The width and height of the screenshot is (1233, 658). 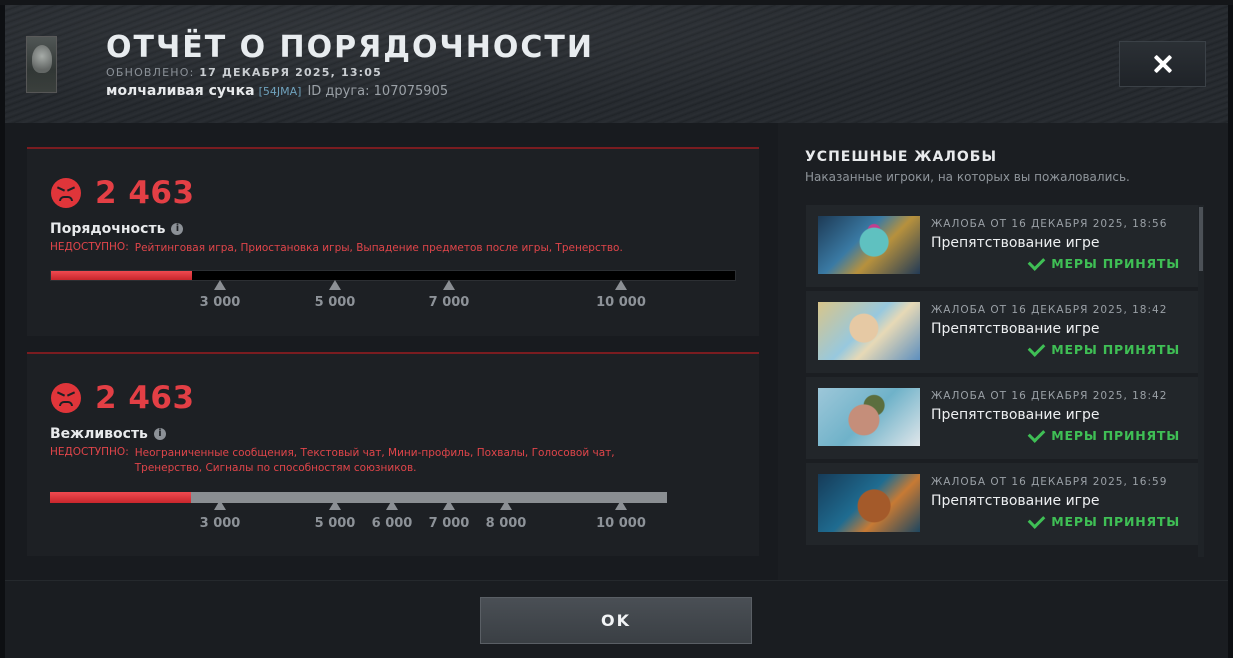 I want to click on updated-timestamp: ОБНОВЛЕНО: 17 ДЕКАБРЯ 2025, 13:05, so click(x=244, y=72).